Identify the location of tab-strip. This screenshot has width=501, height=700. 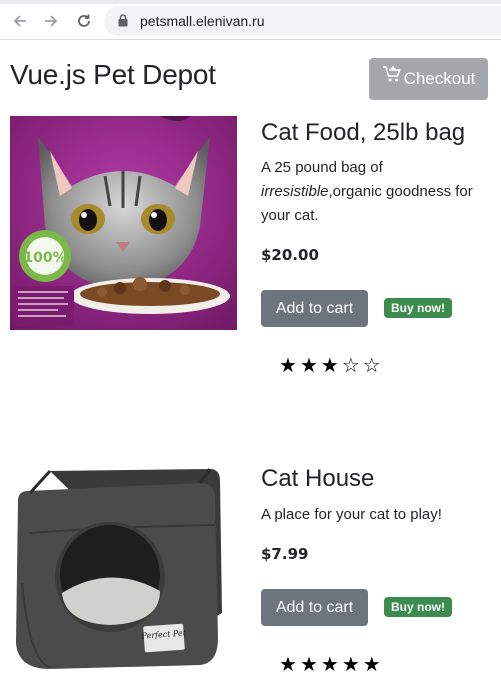
(250, 2).